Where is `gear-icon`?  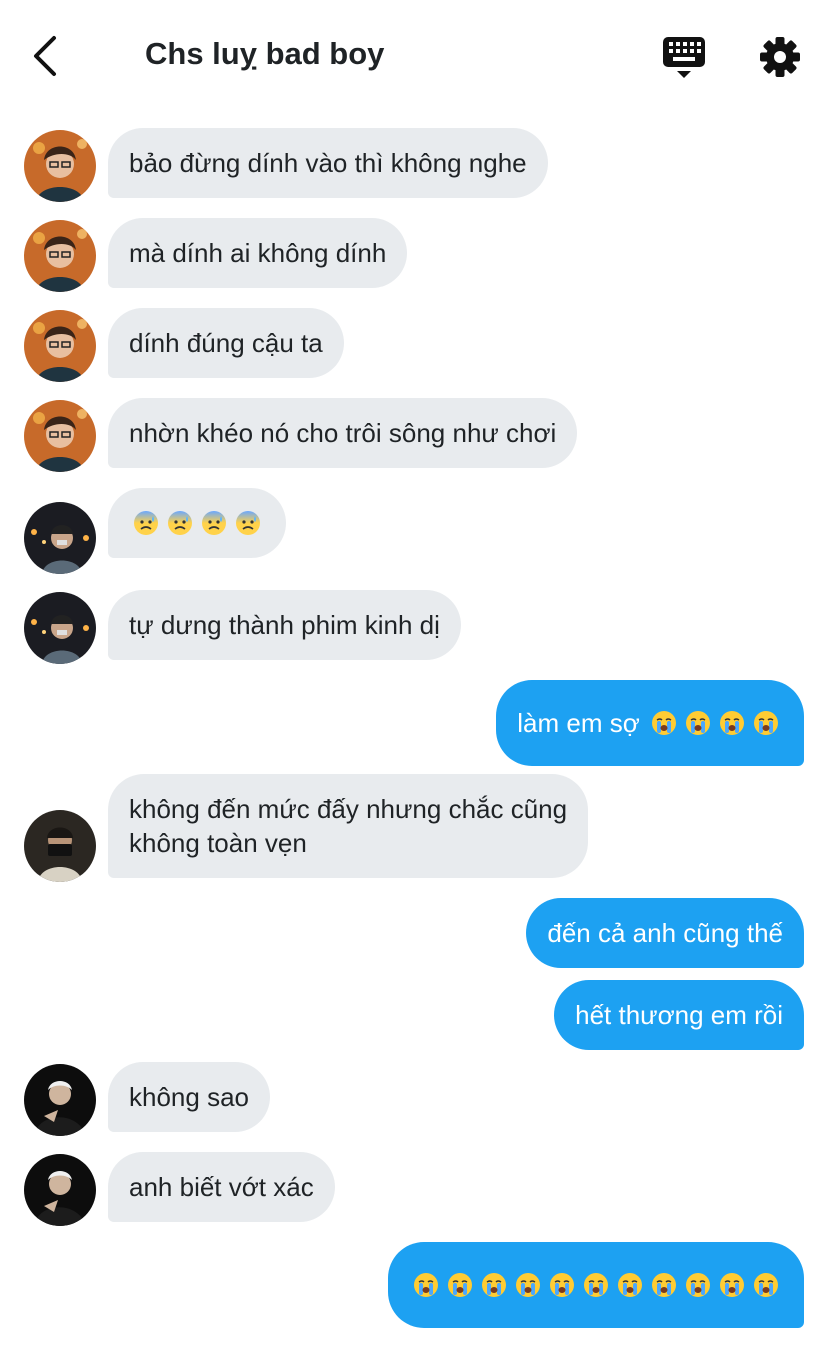 gear-icon is located at coordinates (780, 57).